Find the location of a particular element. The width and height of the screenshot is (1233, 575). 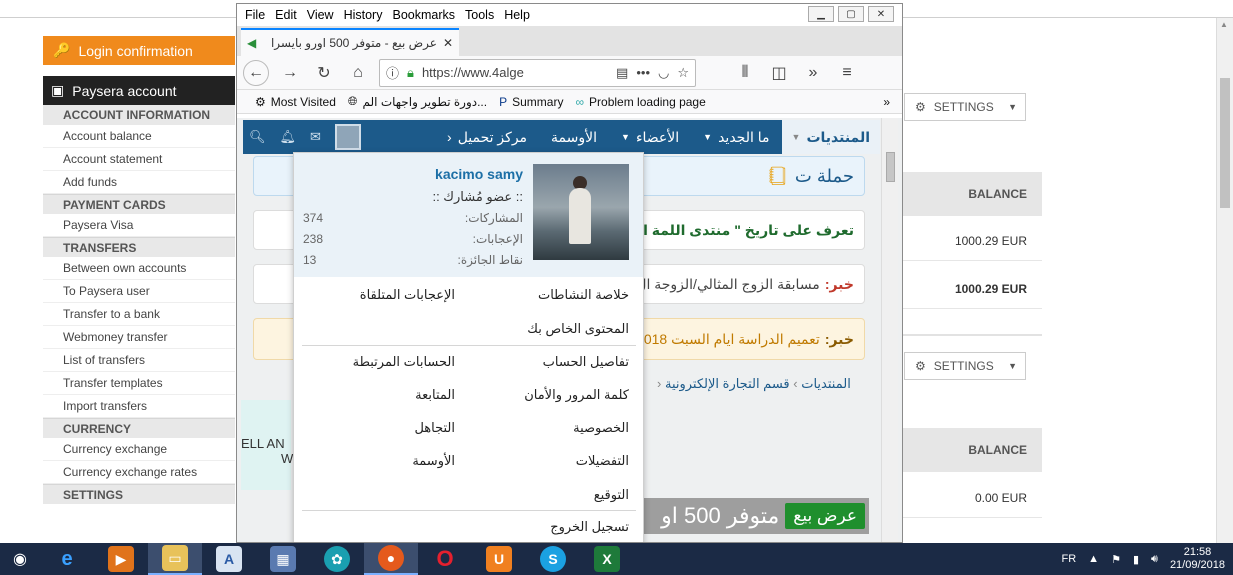

sidebar-link: Account statement is located at coordinates (139, 159).